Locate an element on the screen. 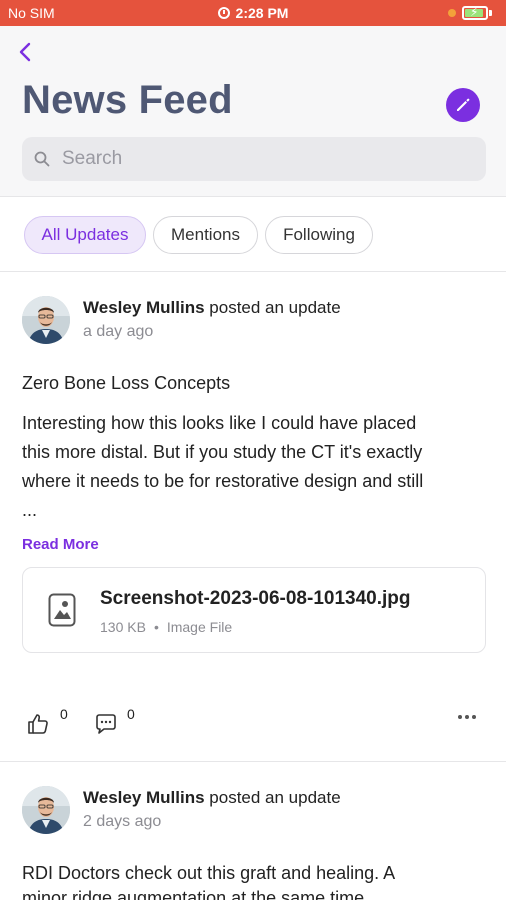  post-timestamp: a day ago is located at coordinates (118, 331).